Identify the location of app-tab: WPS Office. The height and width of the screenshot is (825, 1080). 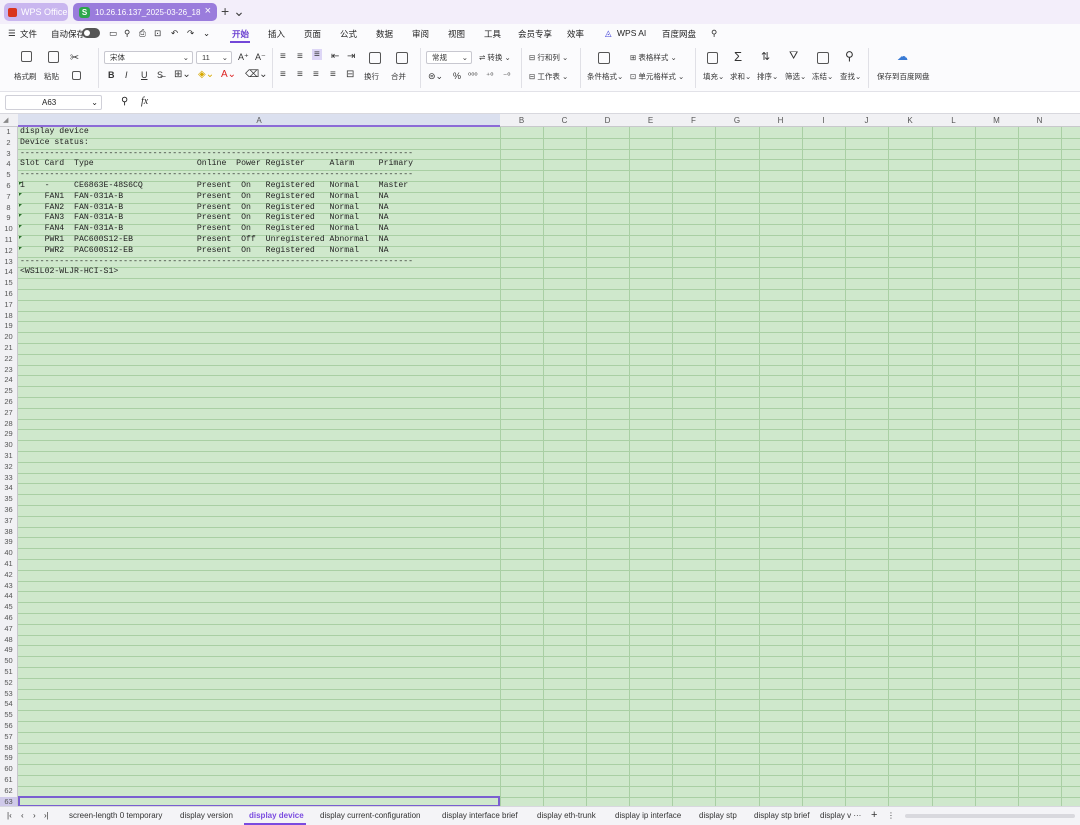
(36, 12).